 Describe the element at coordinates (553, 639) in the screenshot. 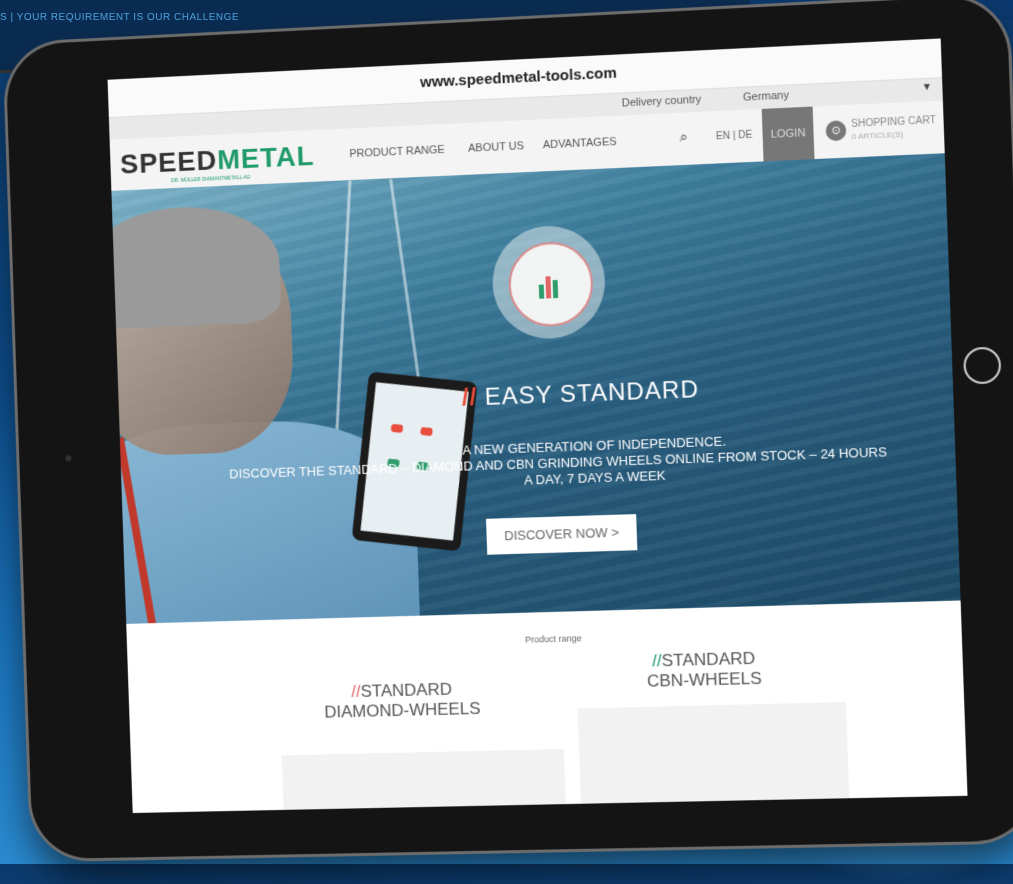

I see `product-range-label: Product range` at that location.